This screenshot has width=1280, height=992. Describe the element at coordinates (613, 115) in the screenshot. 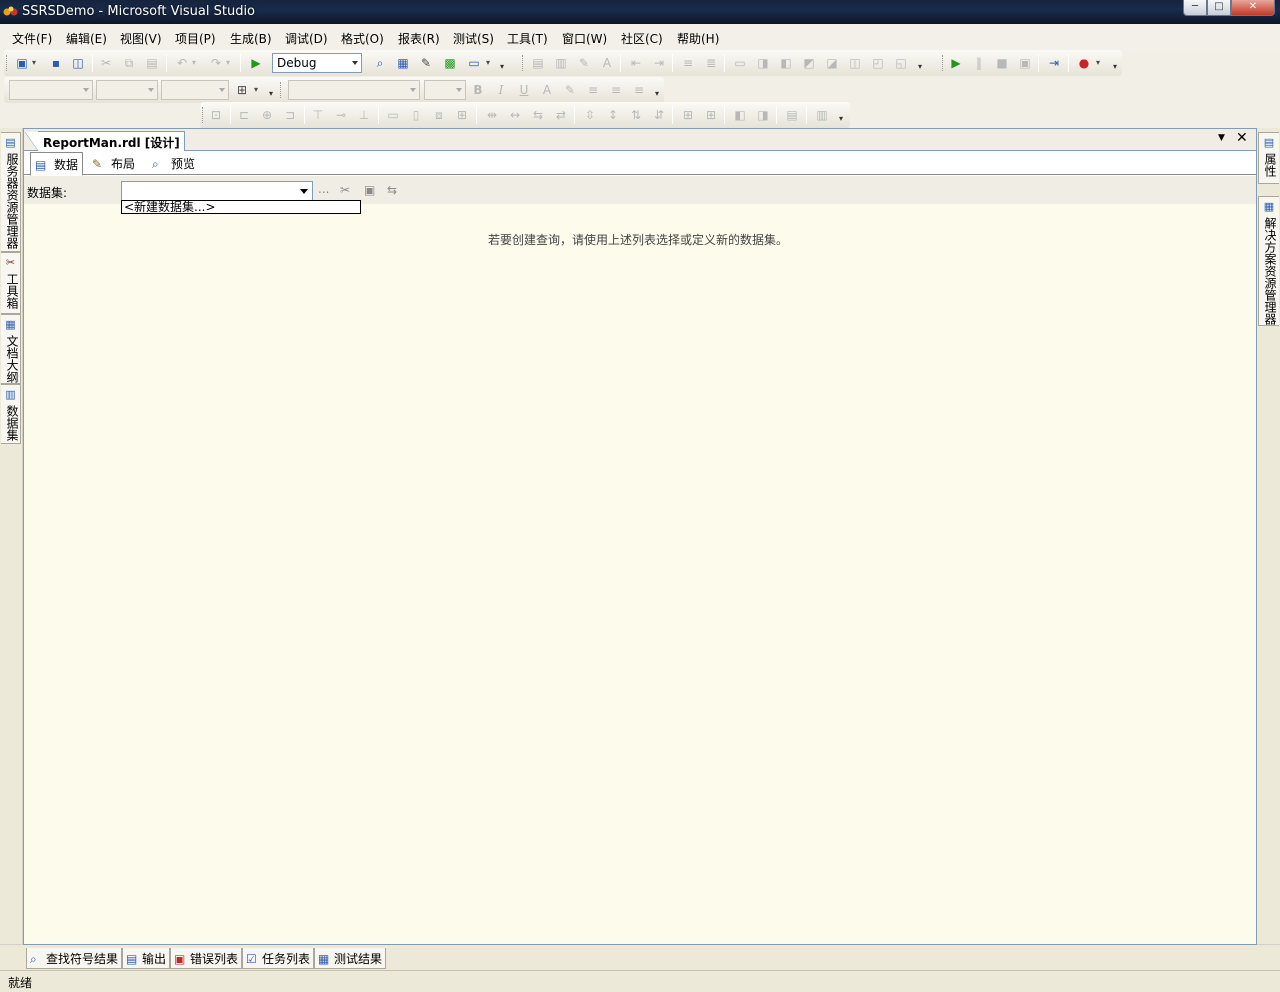

I see `increase-vertical-spacing-icon: ↕` at that location.